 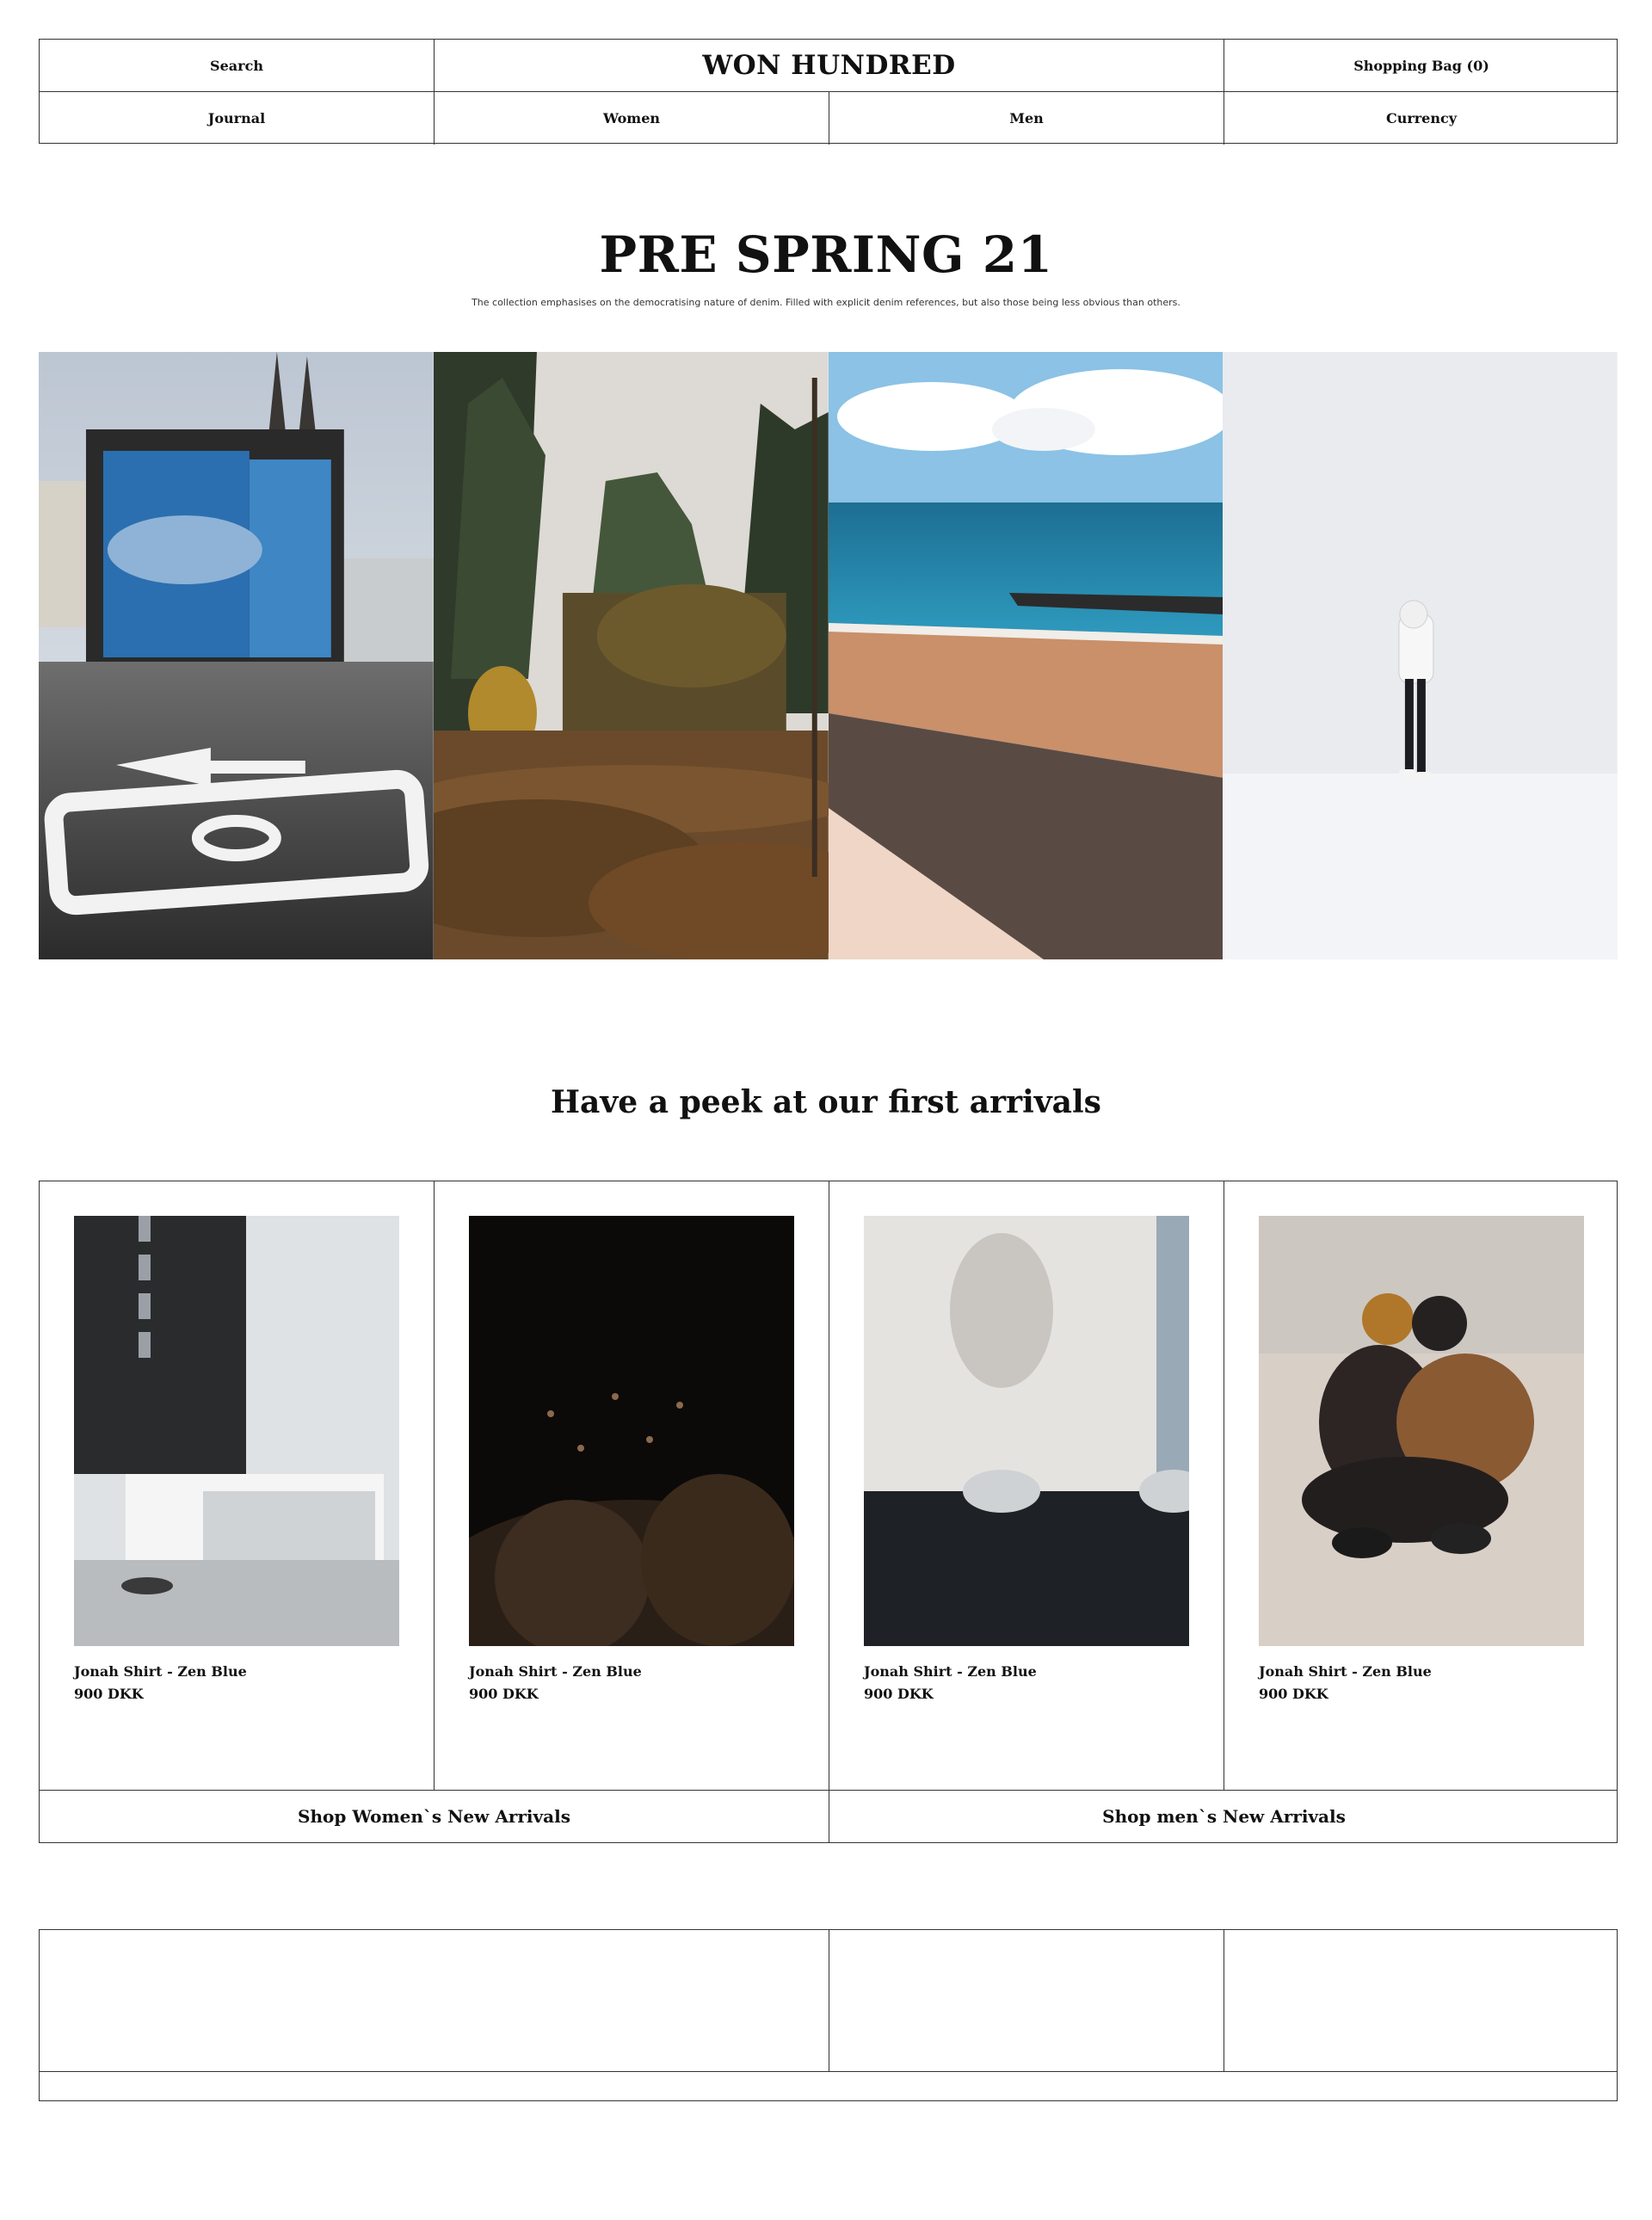 What do you see at coordinates (632, 118) in the screenshot?
I see `nav-women: Women` at bounding box center [632, 118].